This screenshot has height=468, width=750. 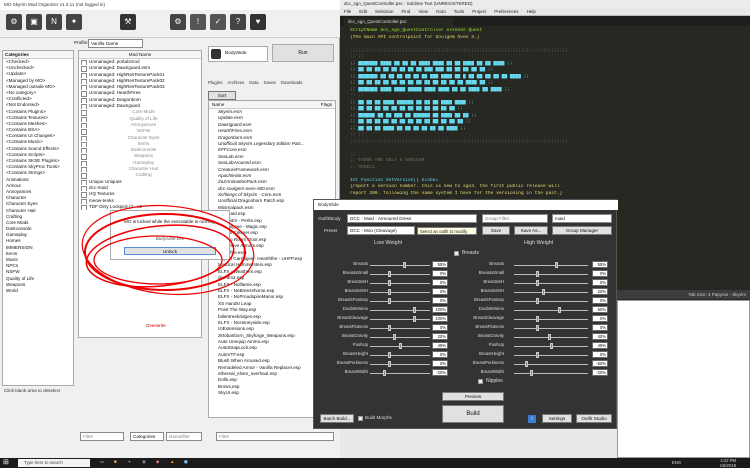 What do you see at coordinates (34, 22) in the screenshot?
I see `install-icon: ▣` at bounding box center [34, 22].